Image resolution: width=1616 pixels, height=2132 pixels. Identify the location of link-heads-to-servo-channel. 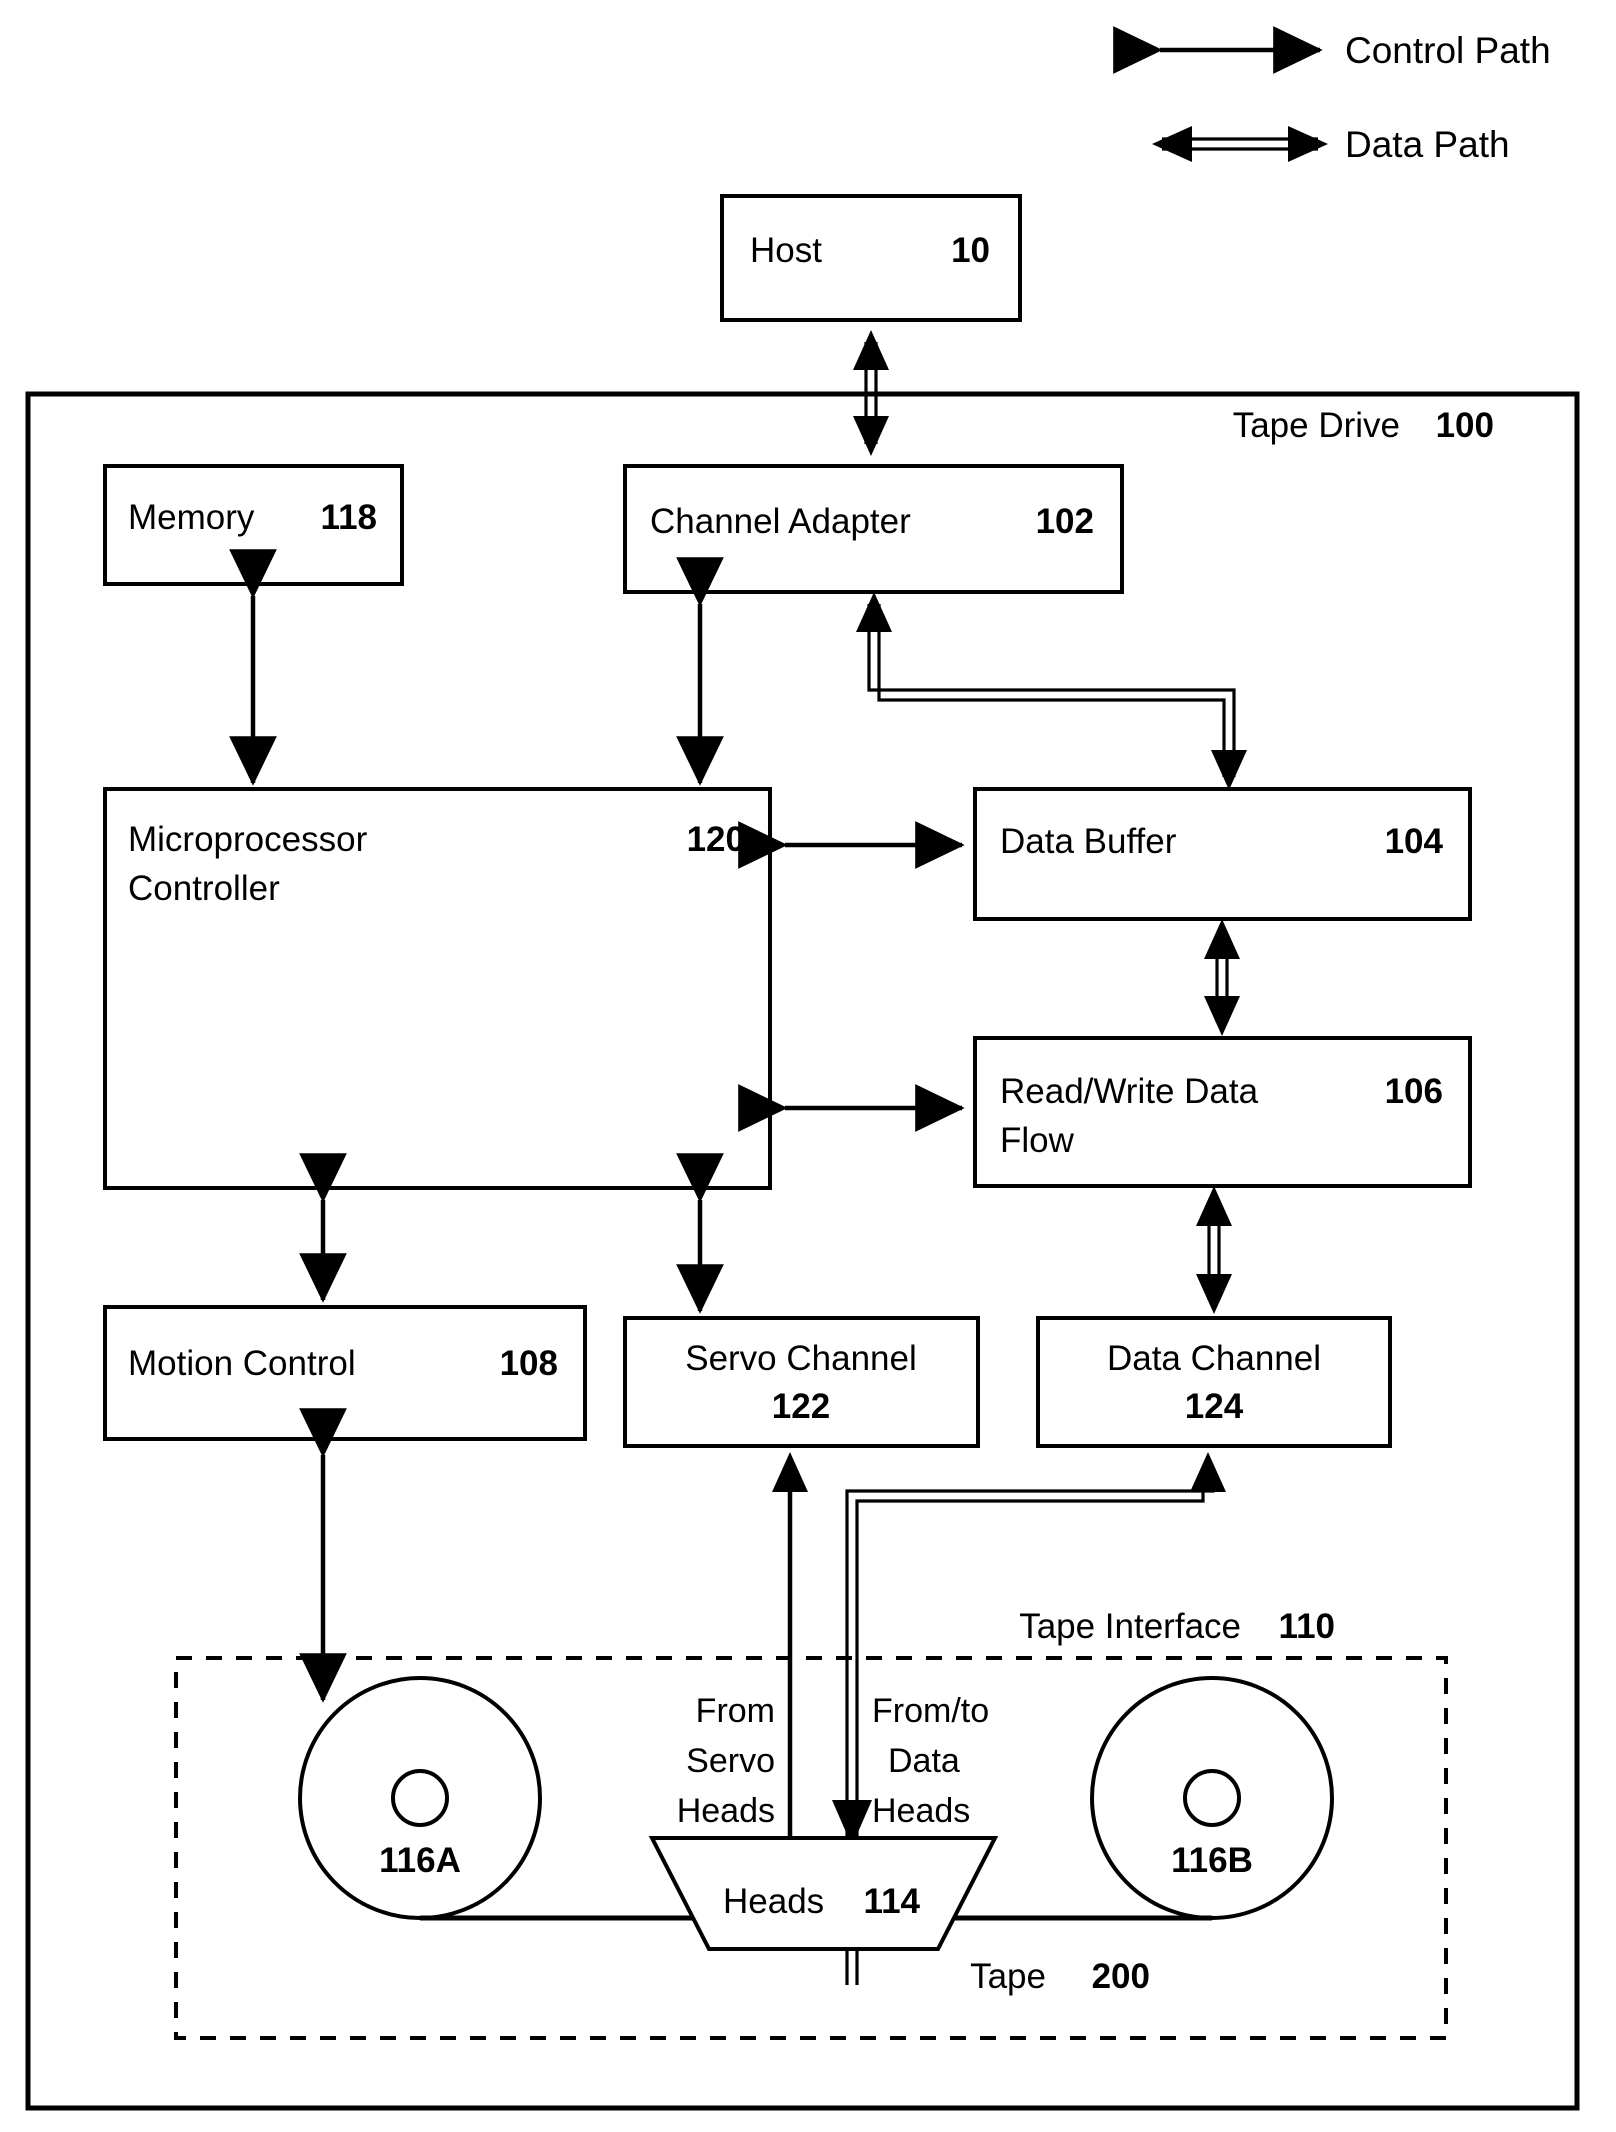
(790, 1644).